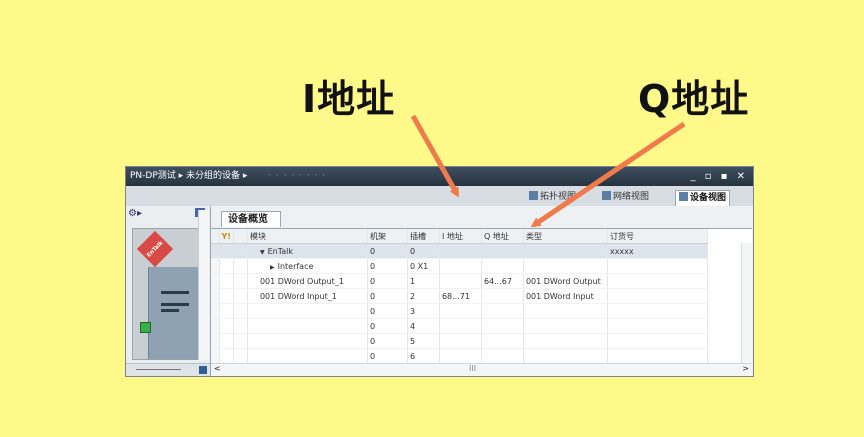  I want to click on module-name: 001 DWord Input_1, so click(298, 296).